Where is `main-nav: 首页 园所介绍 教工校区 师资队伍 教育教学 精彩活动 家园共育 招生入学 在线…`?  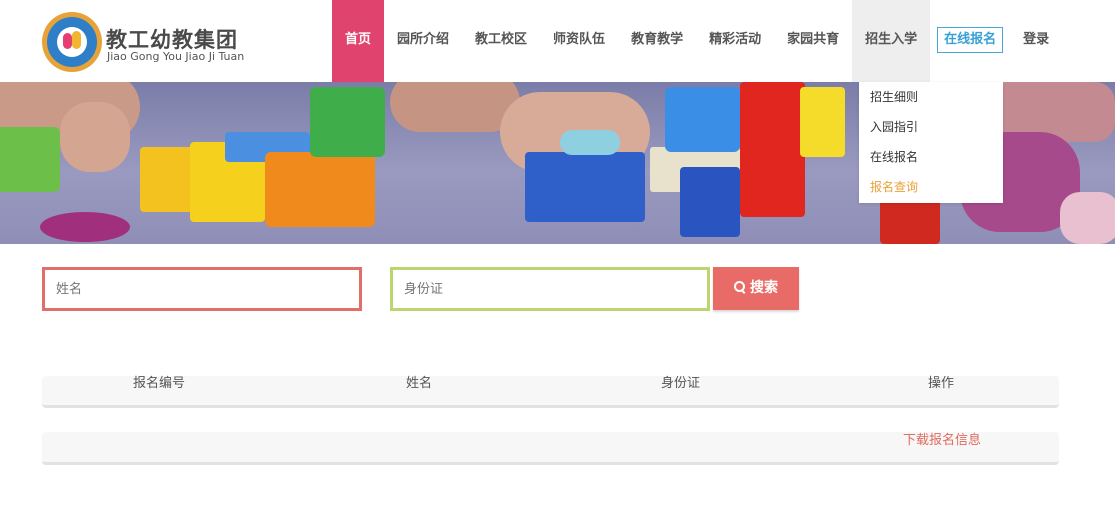
main-nav: 首页 园所介绍 教工校区 师资队伍 教育教学 精彩活动 家园共育 招生入学 在线… is located at coordinates (697, 41).